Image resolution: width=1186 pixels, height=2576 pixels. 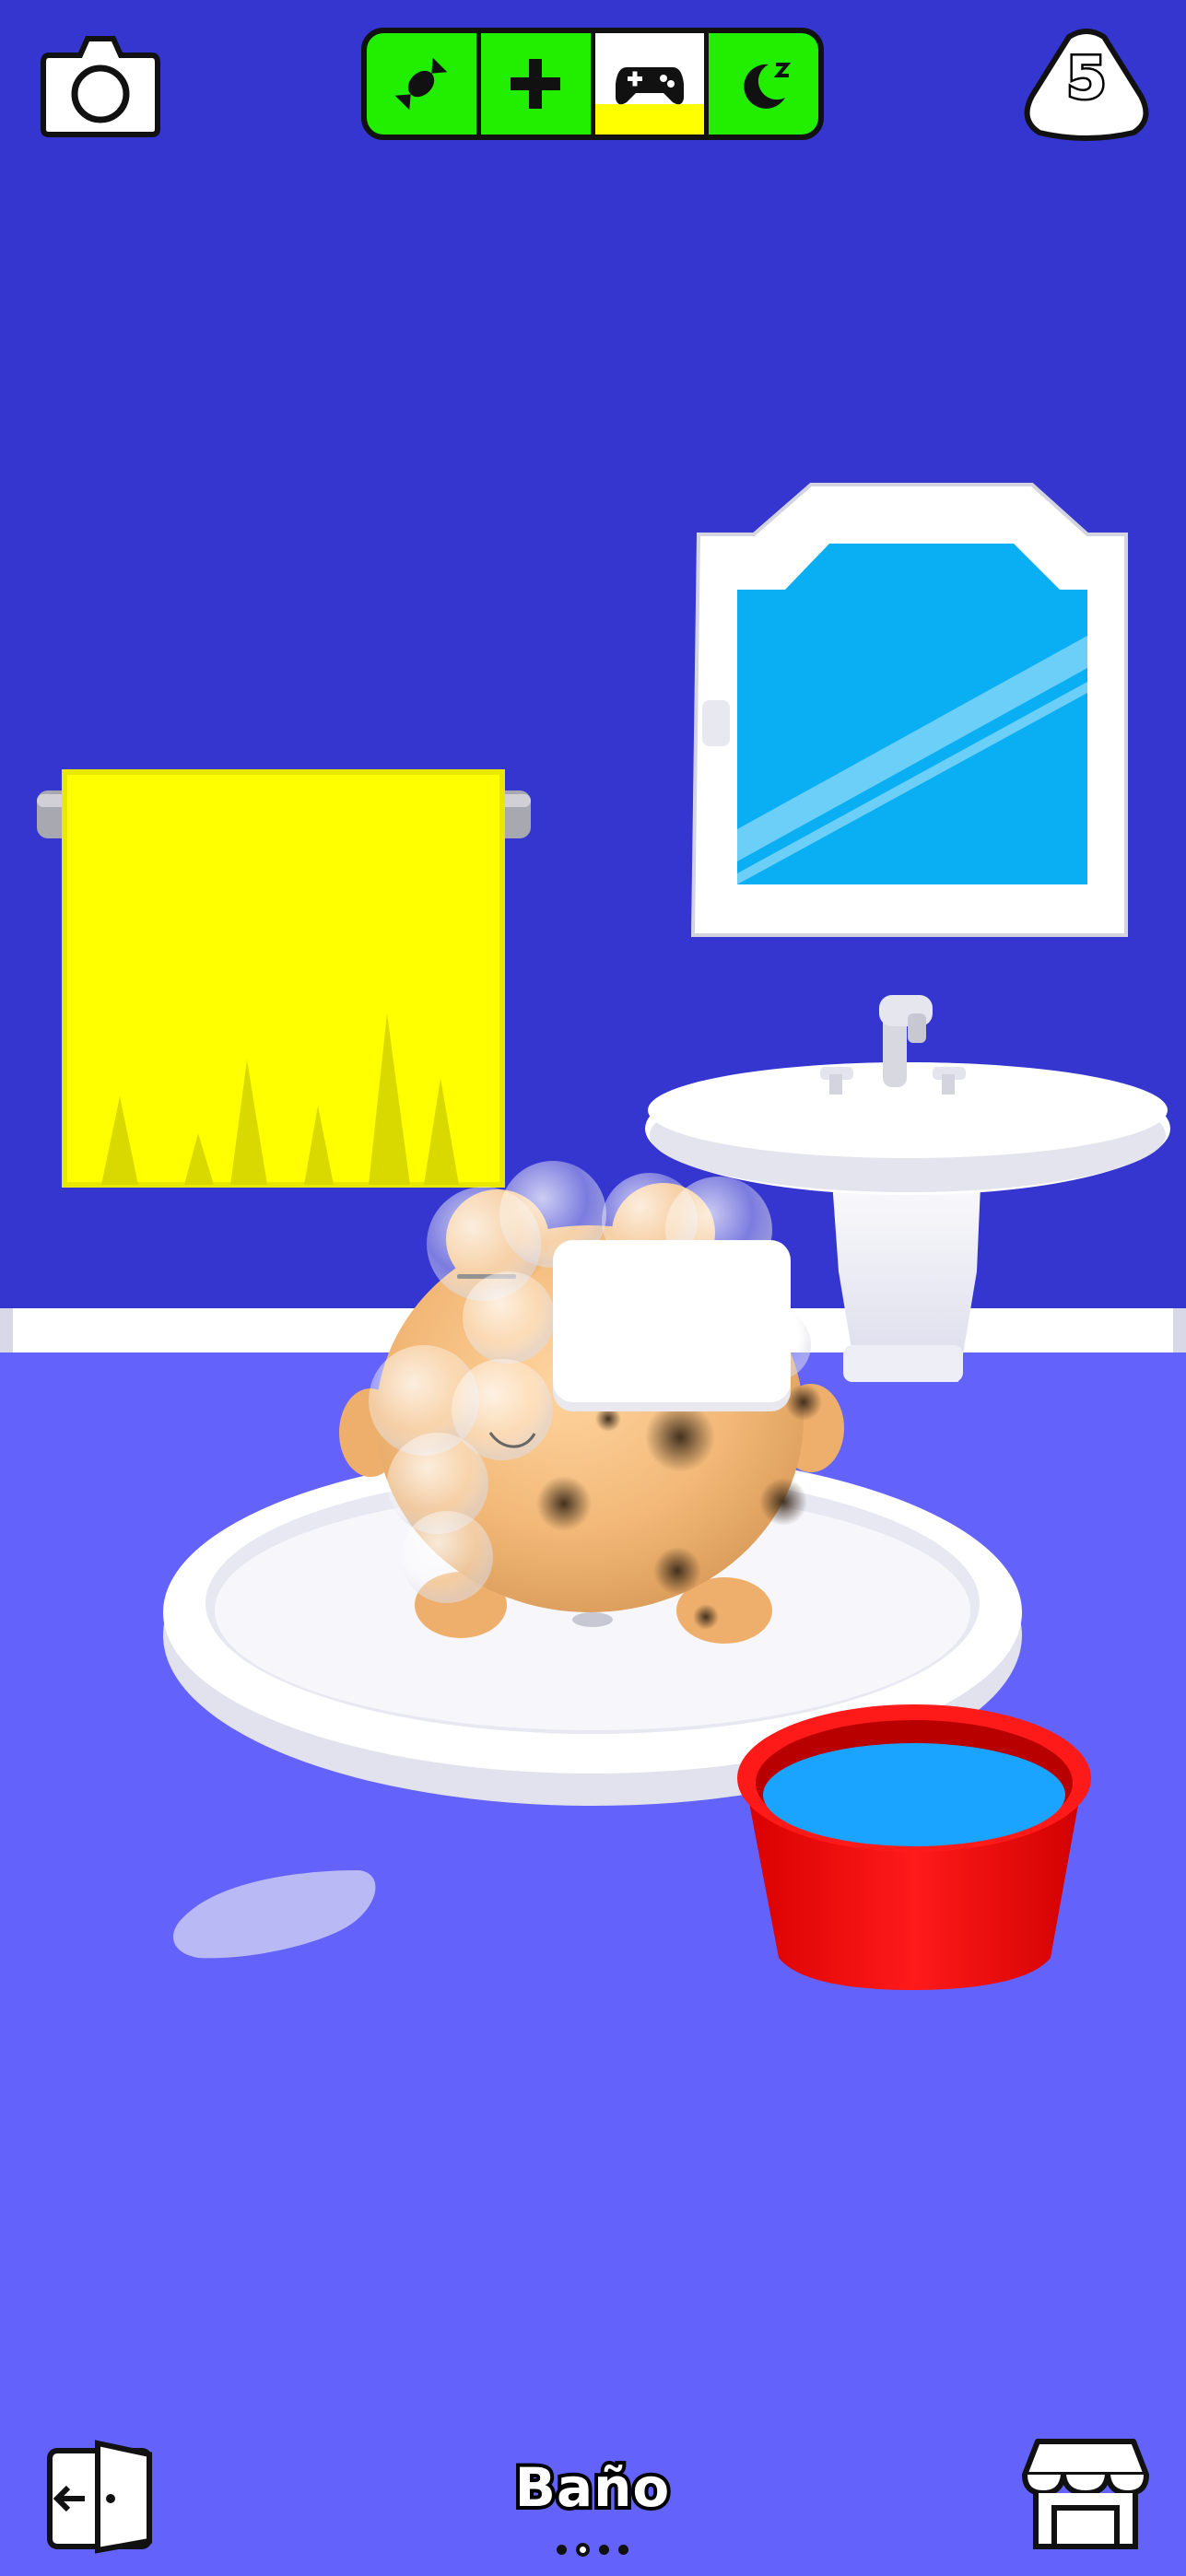 I want to click on shop-button, so click(x=1085, y=2493).